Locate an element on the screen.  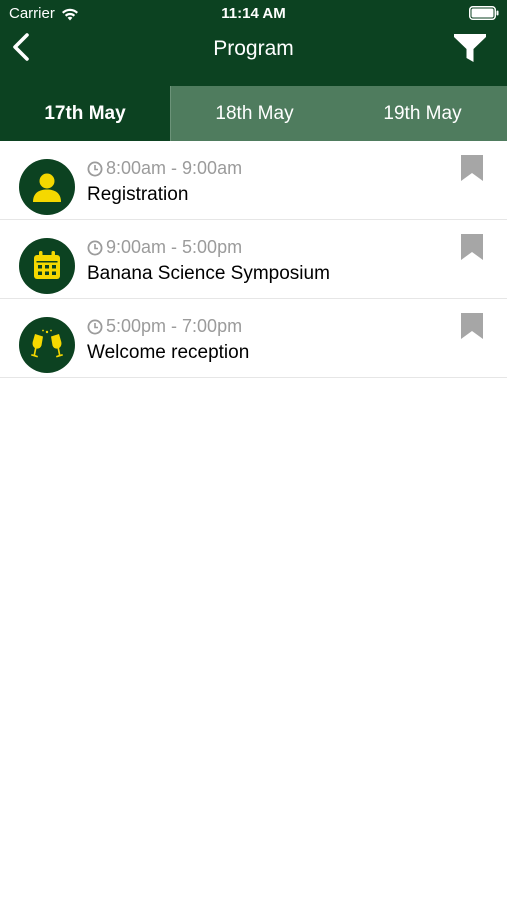
event-time-text: 8:00am - 9:00am is located at coordinates (174, 168).